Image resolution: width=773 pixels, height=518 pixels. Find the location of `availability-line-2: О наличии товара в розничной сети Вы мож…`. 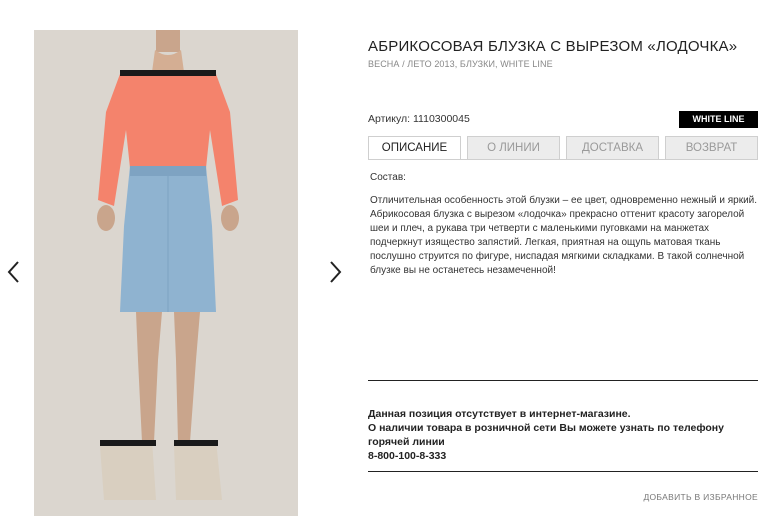

availability-line-2: О наличии товара в розничной сети Вы мож… is located at coordinates (546, 435).